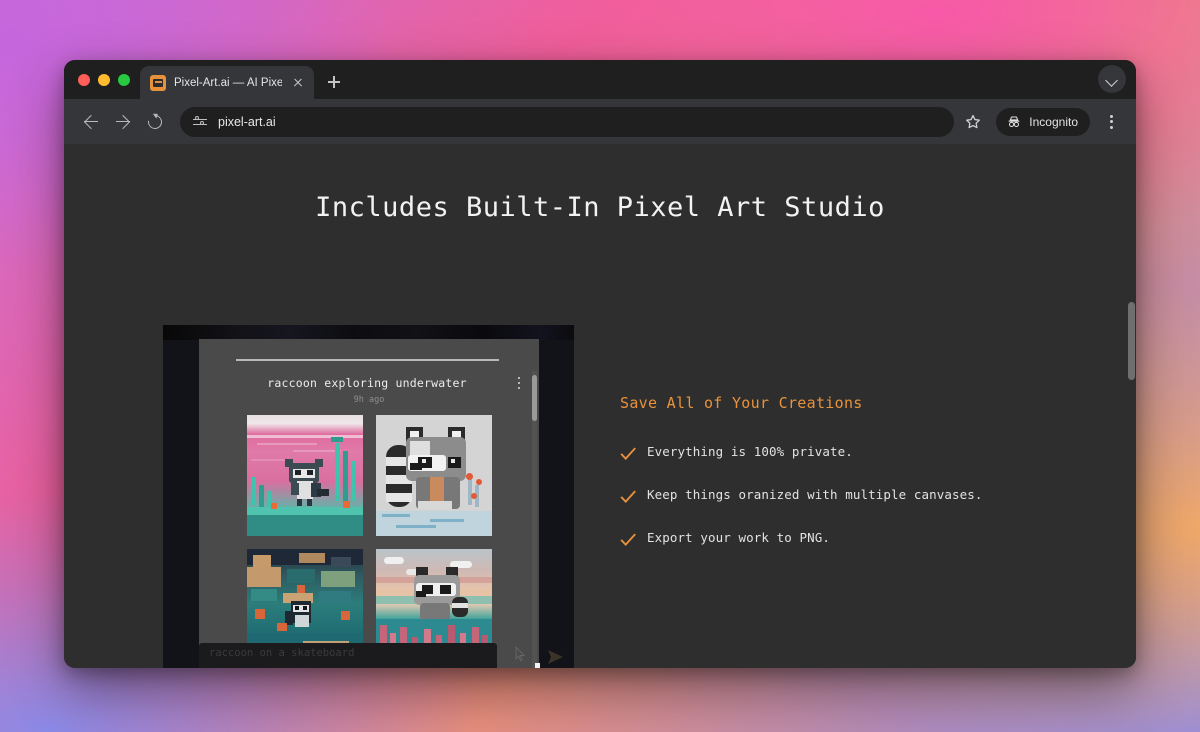 The width and height of the screenshot is (1200, 732). What do you see at coordinates (124, 79) in the screenshot?
I see `window-zoom-button` at bounding box center [124, 79].